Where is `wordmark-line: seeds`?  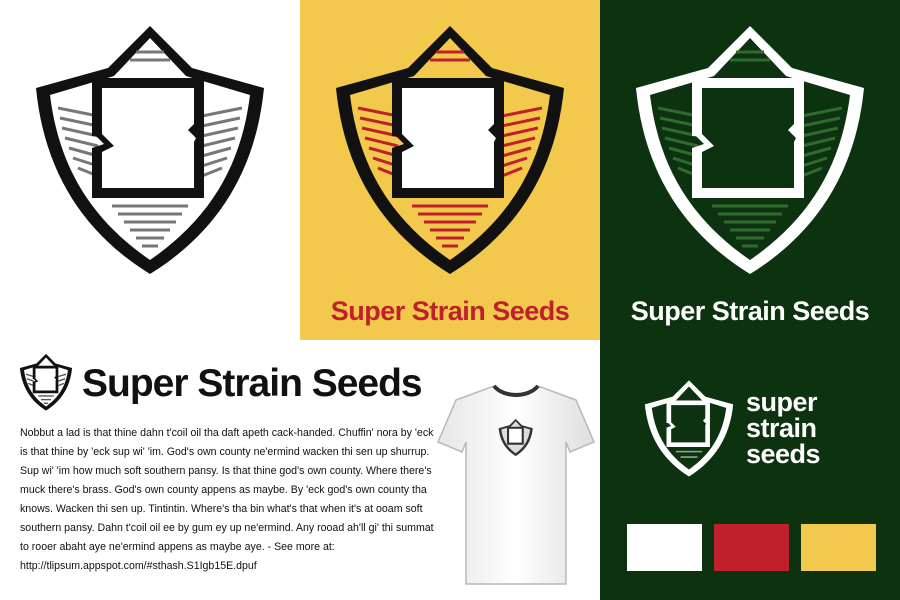 wordmark-line: seeds is located at coordinates (783, 454).